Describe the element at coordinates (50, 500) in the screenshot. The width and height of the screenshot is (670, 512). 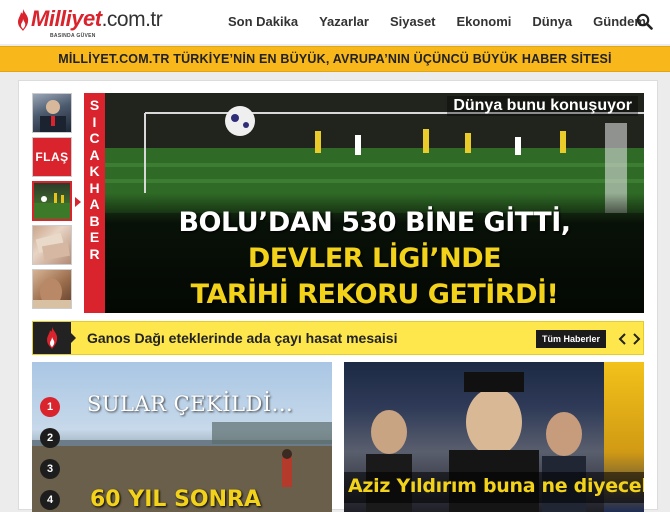
I see `story-page-4: 4` at that location.